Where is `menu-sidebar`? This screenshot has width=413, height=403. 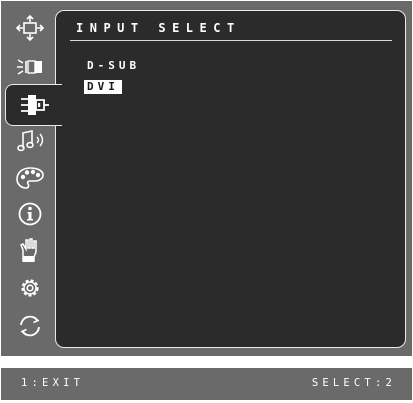 menu-sidebar is located at coordinates (31, 178).